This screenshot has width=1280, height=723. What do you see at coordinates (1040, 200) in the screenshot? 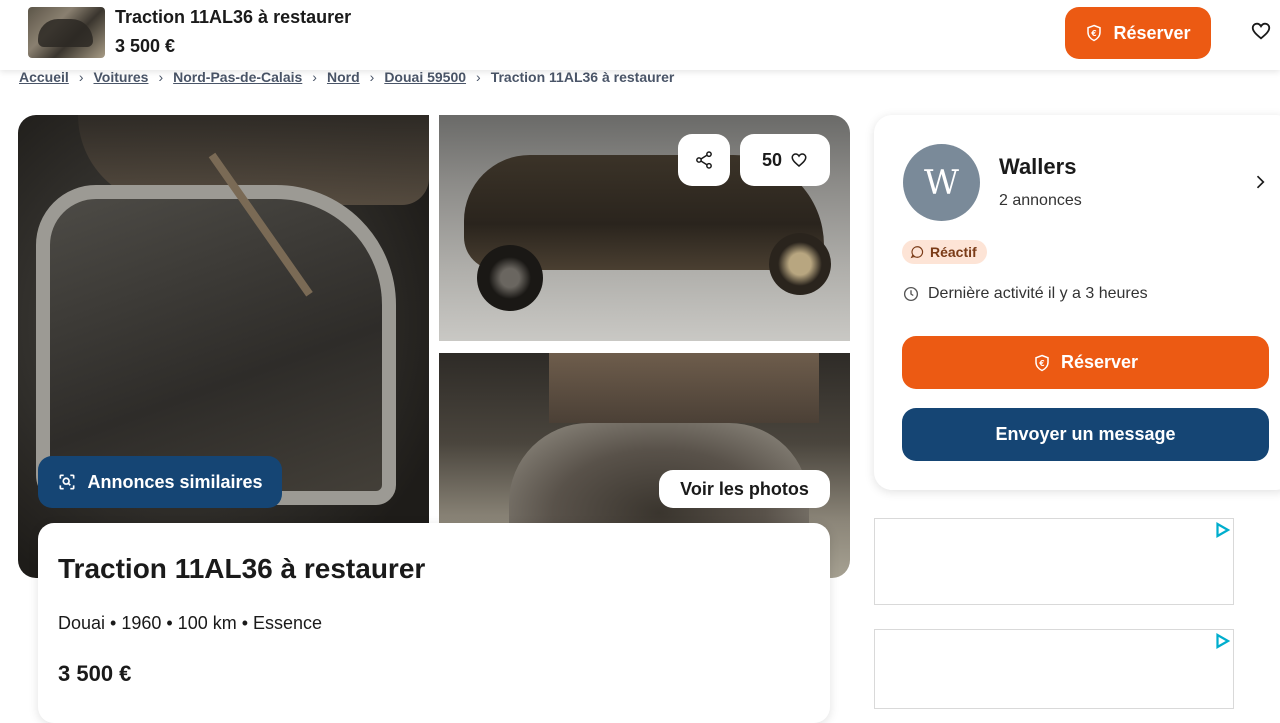
I see `seller-ads-count: 2 annonces` at bounding box center [1040, 200].